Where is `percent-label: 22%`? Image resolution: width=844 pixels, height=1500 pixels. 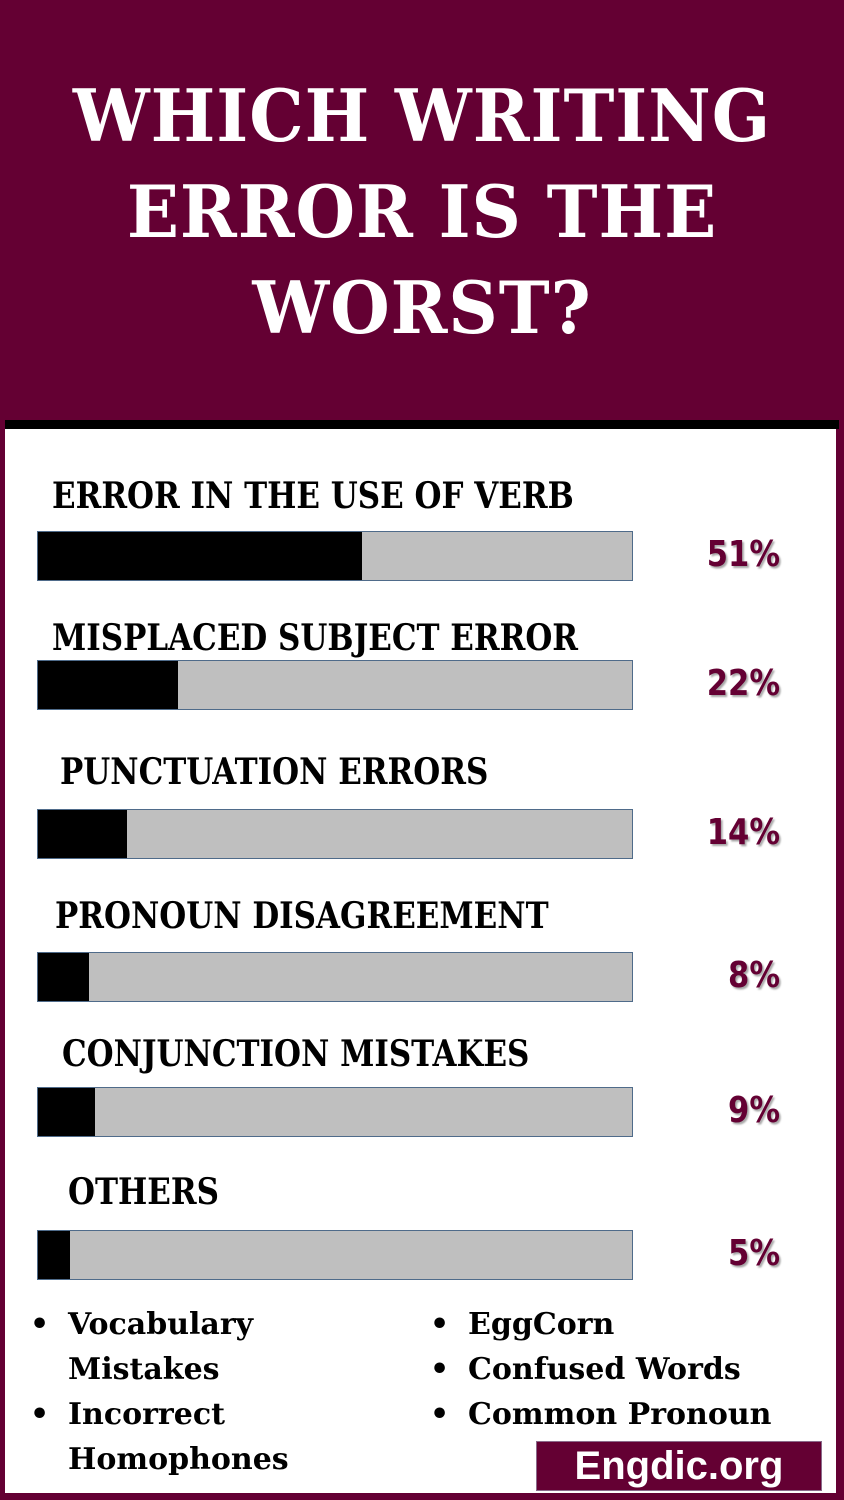
percent-label: 22% is located at coordinates (743, 683).